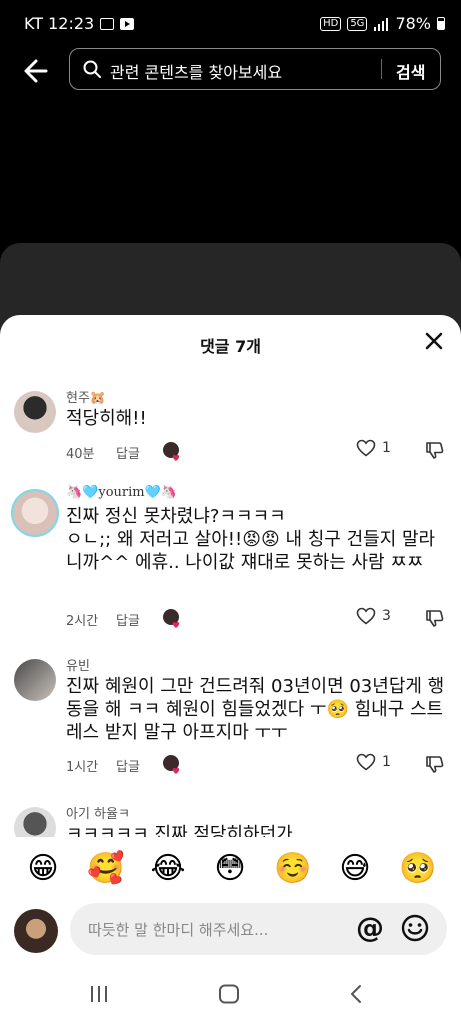  I want to click on recent-apps-icon, so click(99, 994).